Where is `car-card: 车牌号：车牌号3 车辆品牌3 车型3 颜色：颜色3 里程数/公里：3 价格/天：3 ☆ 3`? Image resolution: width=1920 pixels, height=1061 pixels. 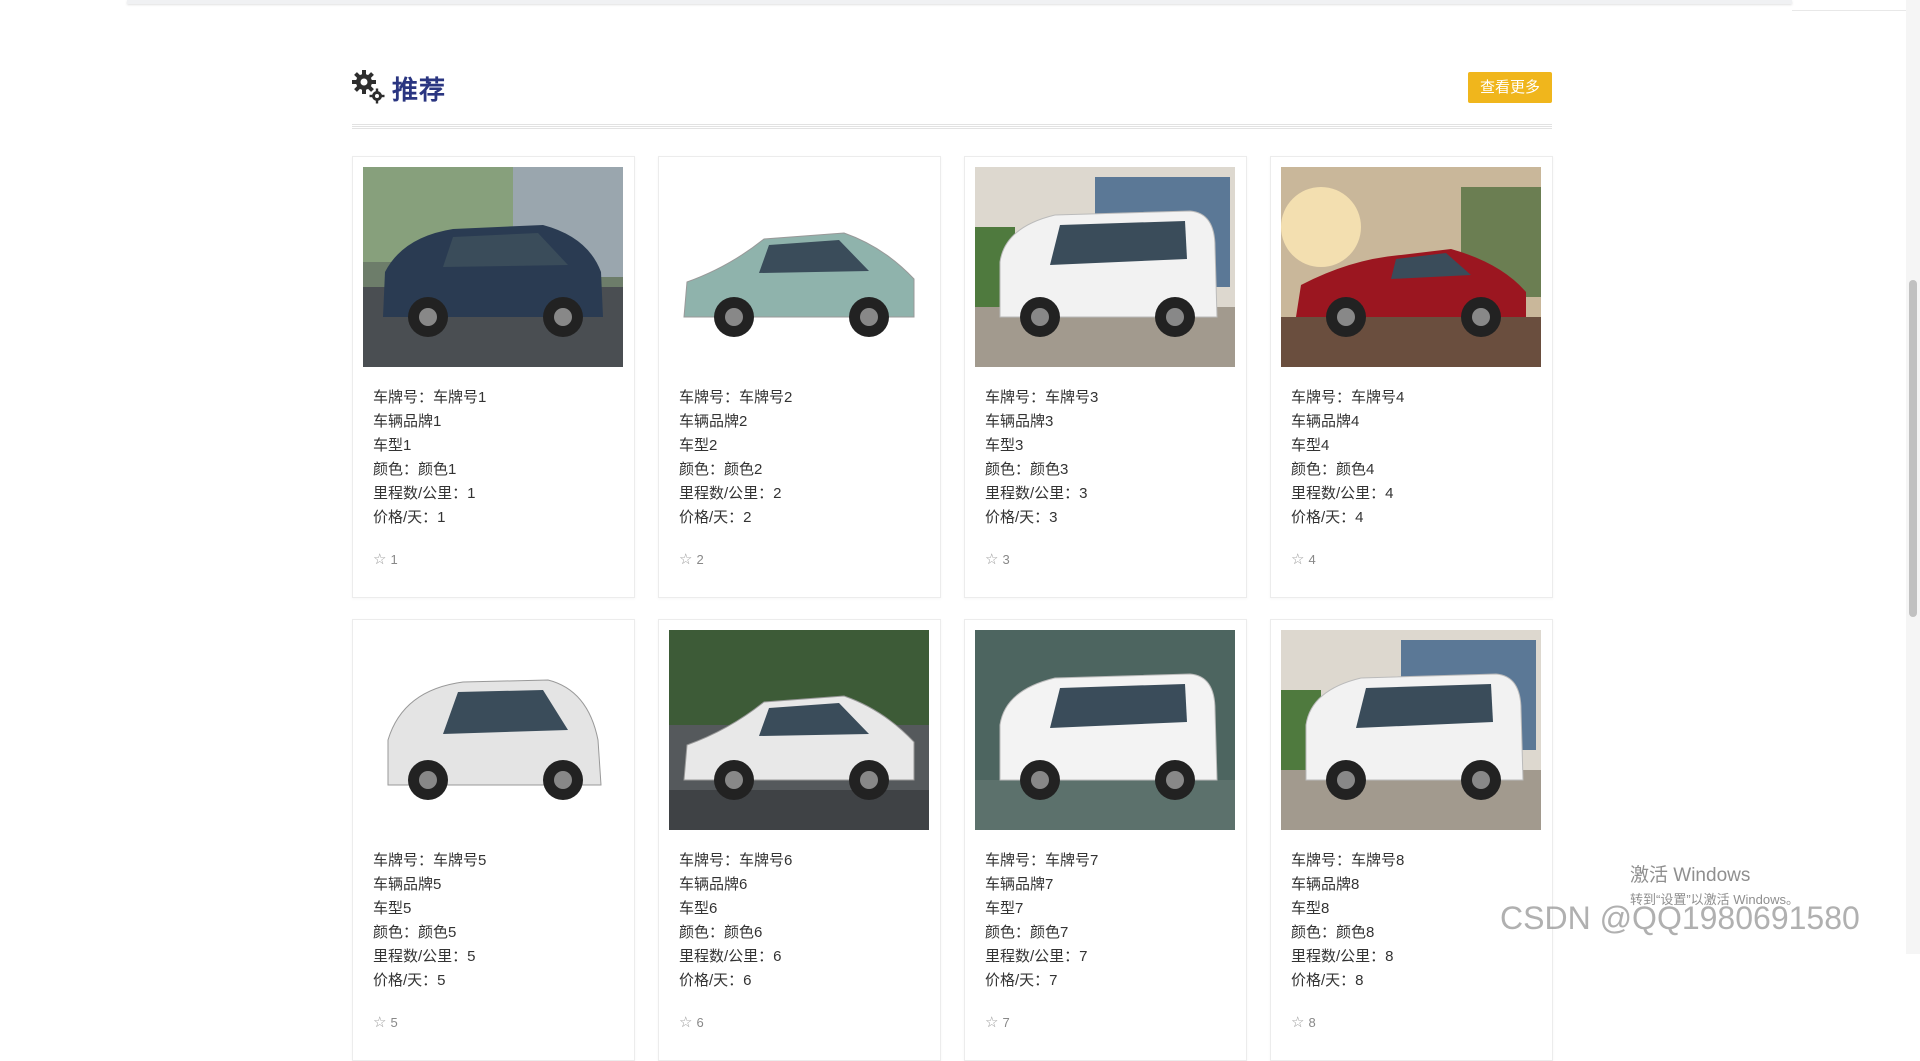 car-card: 车牌号：车牌号3 车辆品牌3 车型3 颜色：颜色3 里程数/公里：3 价格/天：3 ☆ 3 is located at coordinates (1105, 377).